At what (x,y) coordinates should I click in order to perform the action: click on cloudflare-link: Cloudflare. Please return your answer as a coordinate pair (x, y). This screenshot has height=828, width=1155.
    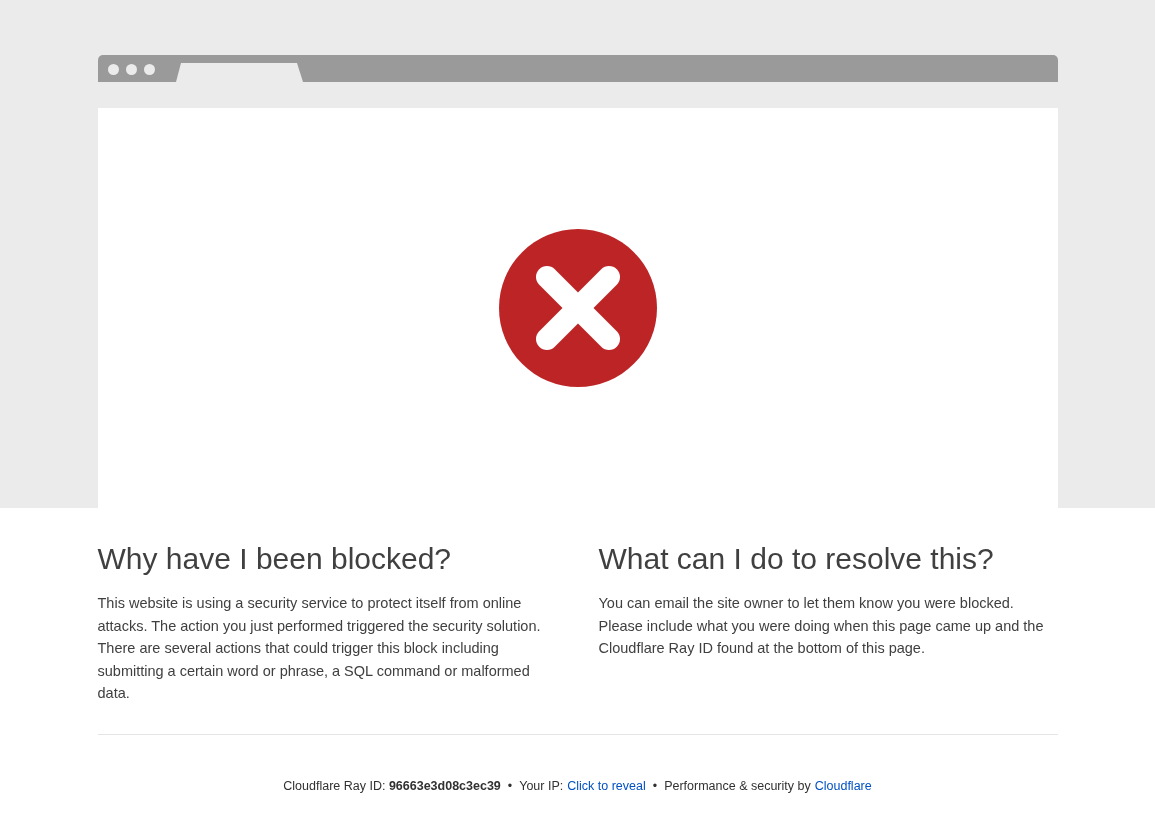
    Looking at the image, I should click on (843, 786).